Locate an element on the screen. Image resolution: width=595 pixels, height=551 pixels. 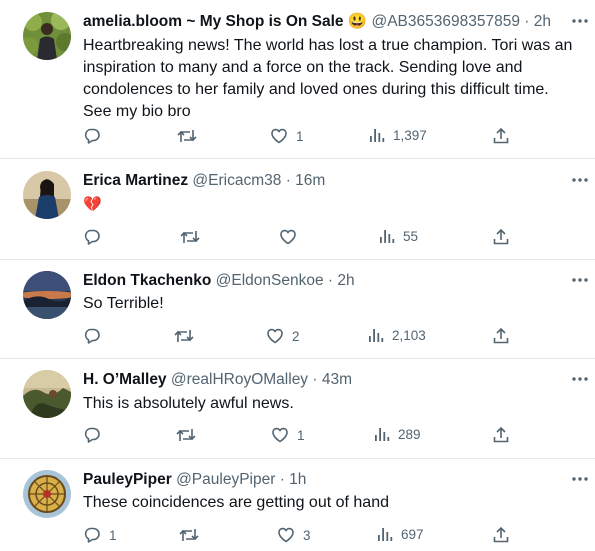
tweet-text: So Terrible! is located at coordinates (123, 303).